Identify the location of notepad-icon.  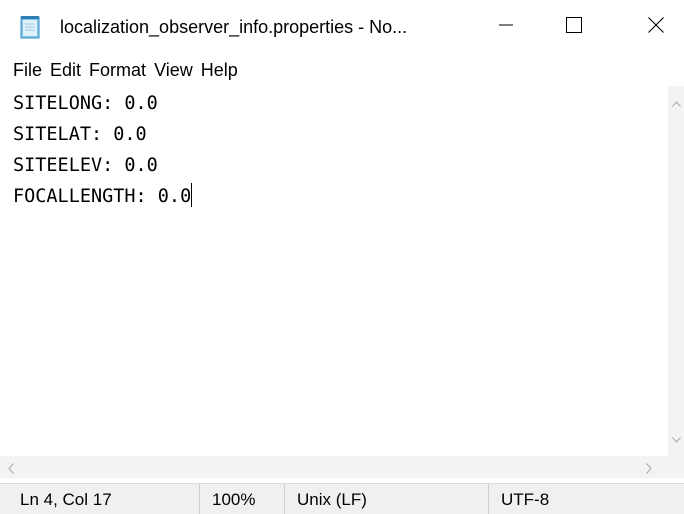
(30, 27).